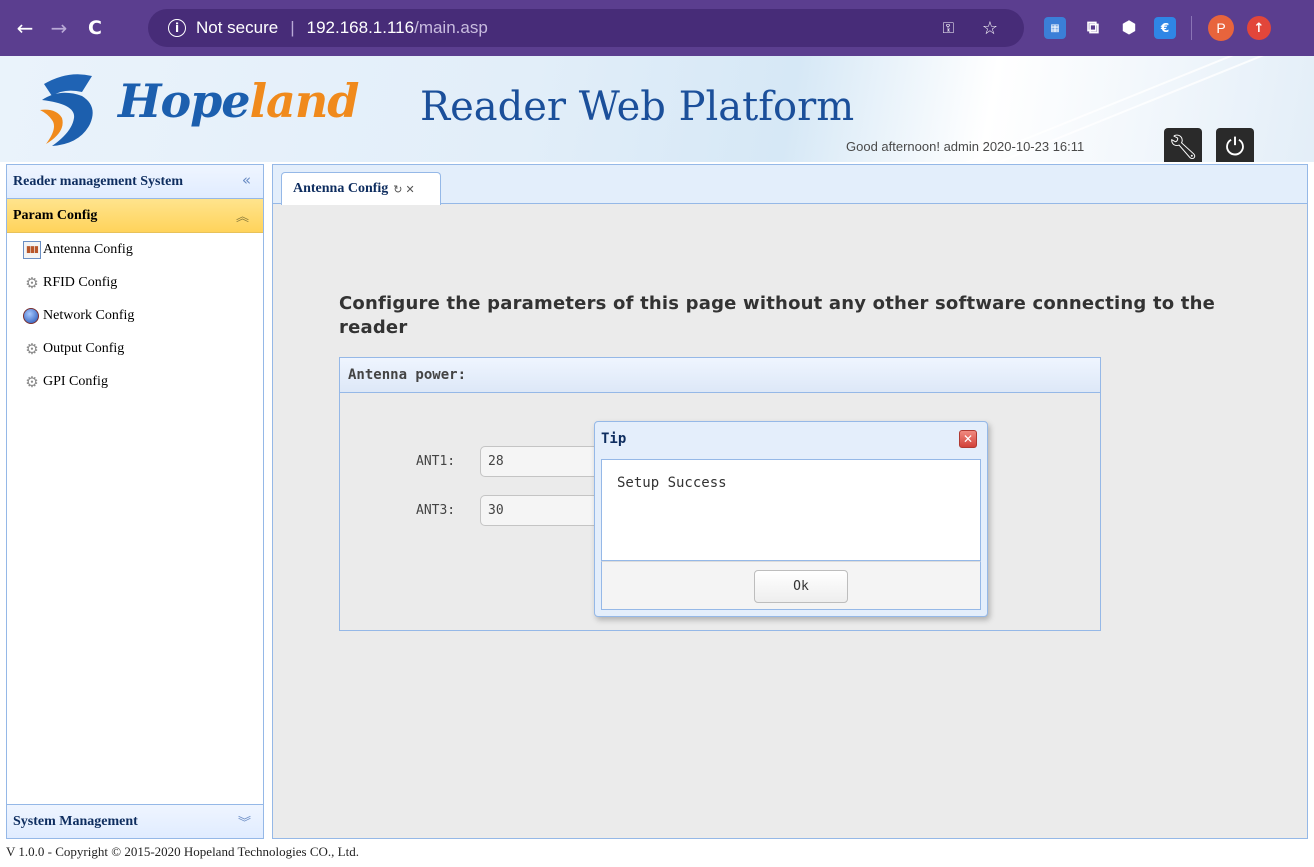  What do you see at coordinates (177, 28) in the screenshot?
I see `info-icon: i` at bounding box center [177, 28].